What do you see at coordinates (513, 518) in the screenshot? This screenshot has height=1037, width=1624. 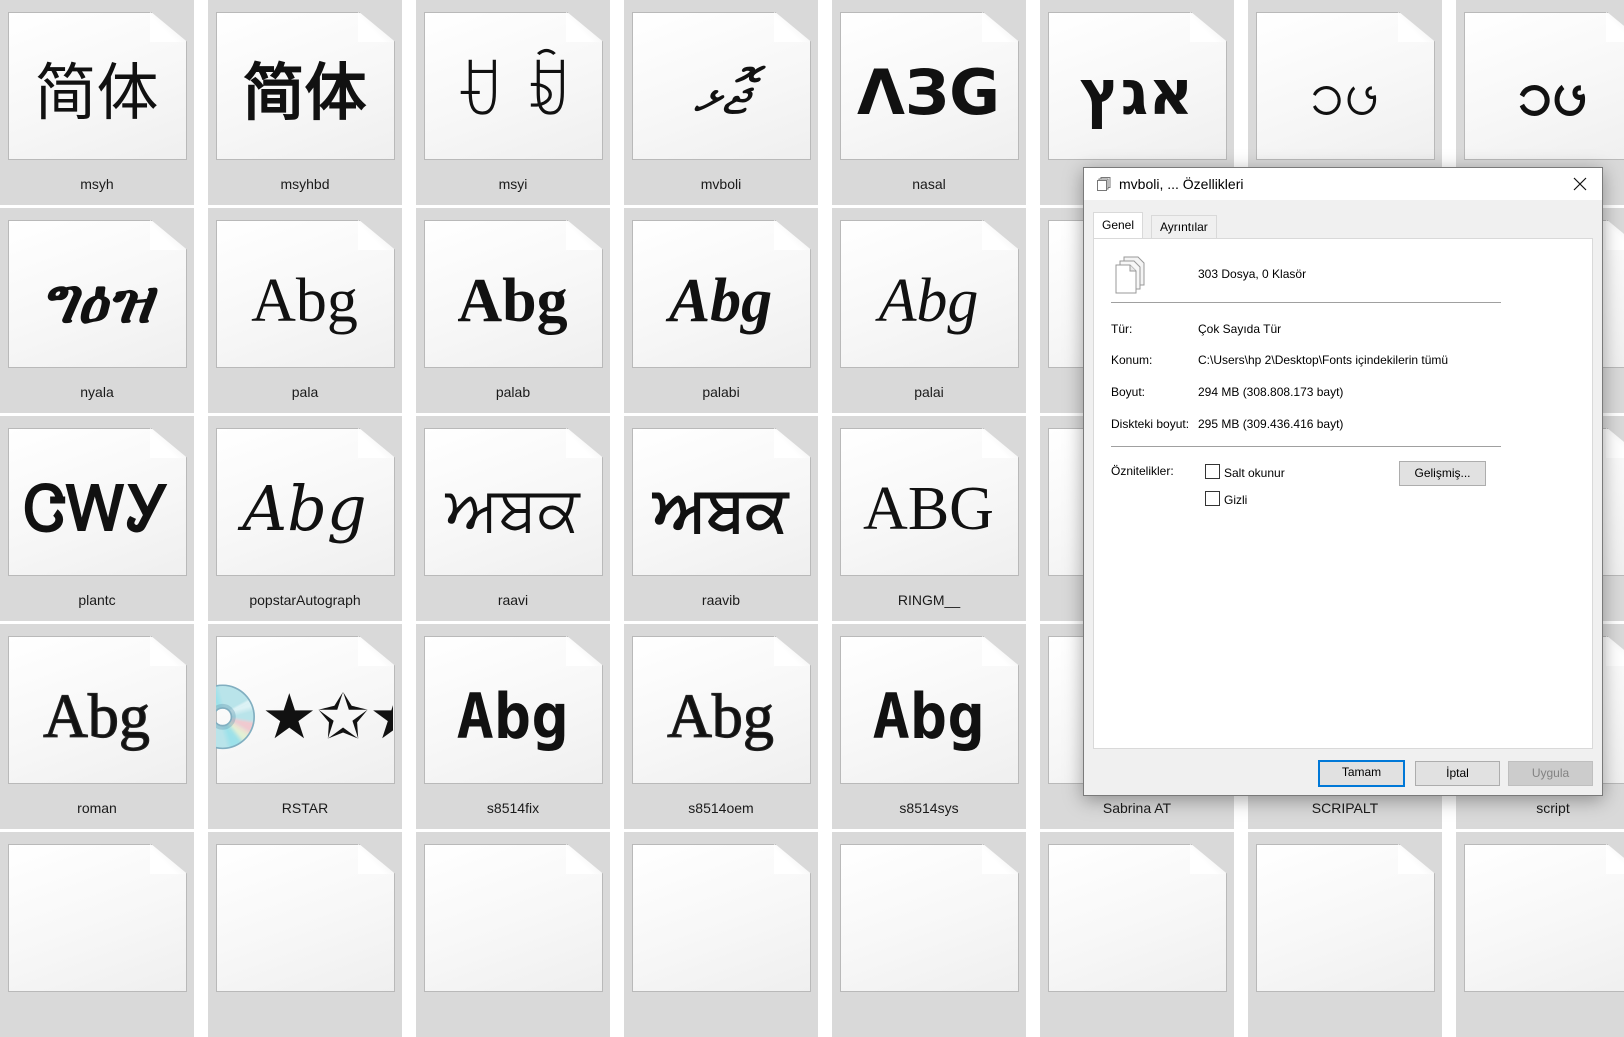 I see `font-file-tile: ਅਬਕ raavi` at bounding box center [513, 518].